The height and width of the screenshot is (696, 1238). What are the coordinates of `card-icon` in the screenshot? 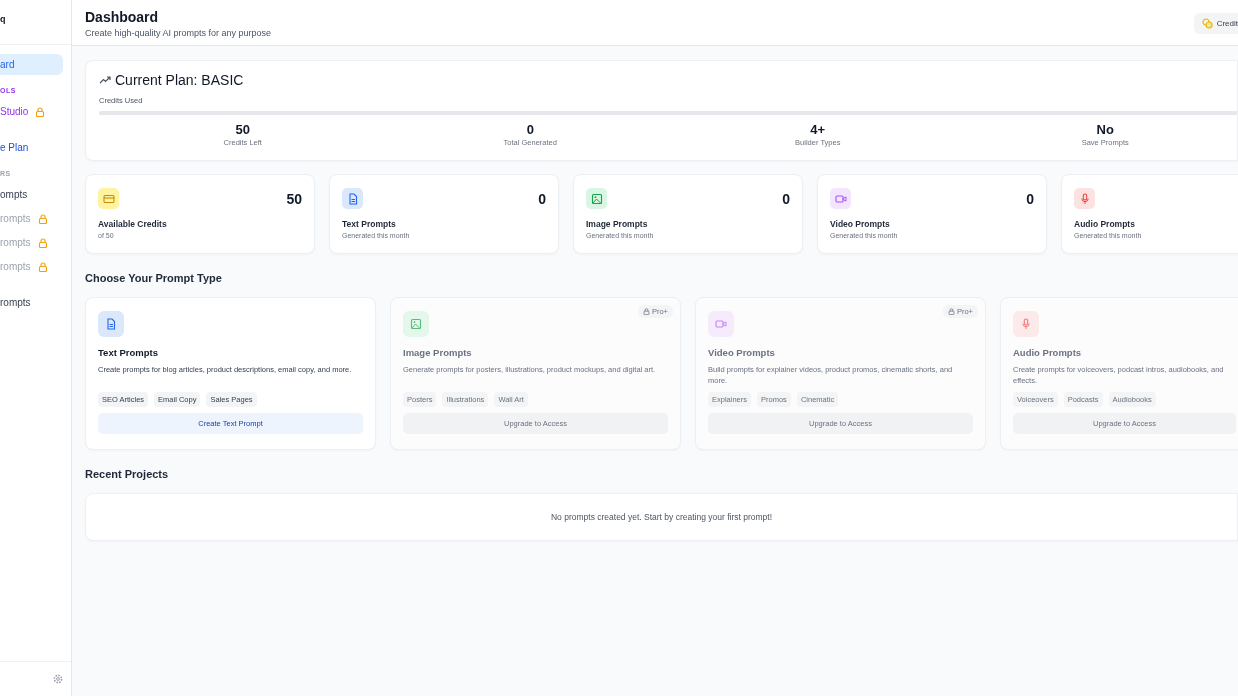 It's located at (108, 198).